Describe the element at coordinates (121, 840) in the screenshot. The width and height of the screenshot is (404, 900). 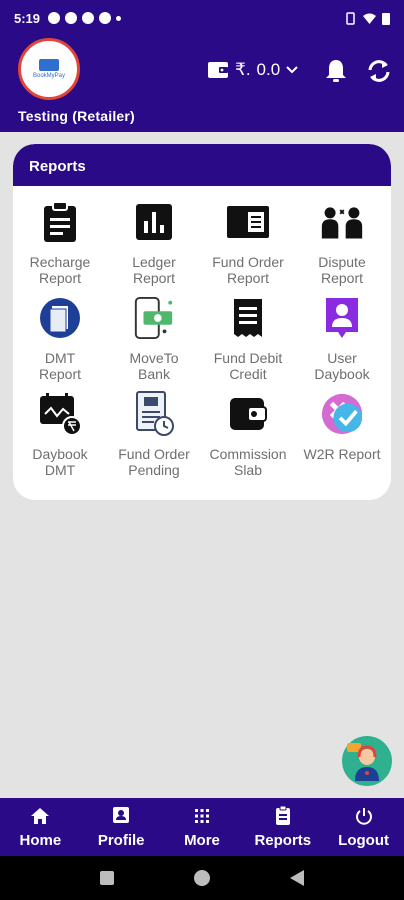
I see `nav-label: Profile` at that location.